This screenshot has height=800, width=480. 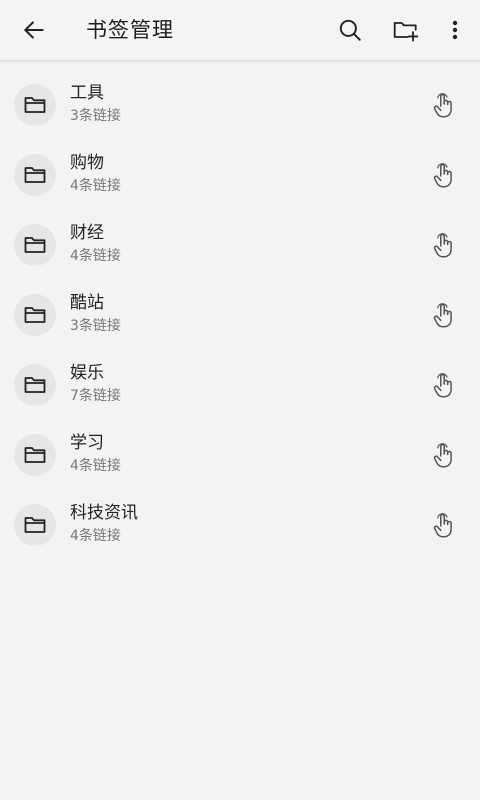 I want to click on folder-name: 娱乐, so click(x=87, y=373).